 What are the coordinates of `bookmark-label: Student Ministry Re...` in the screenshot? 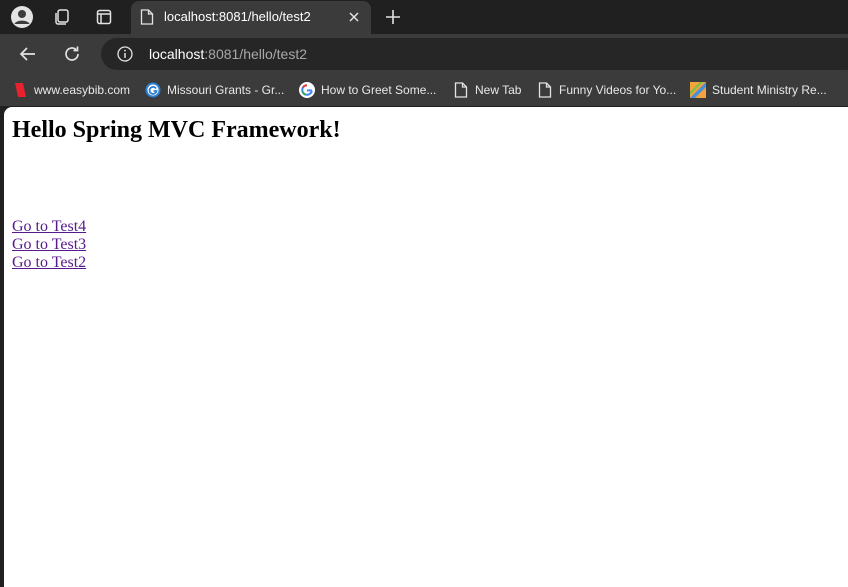 It's located at (769, 90).